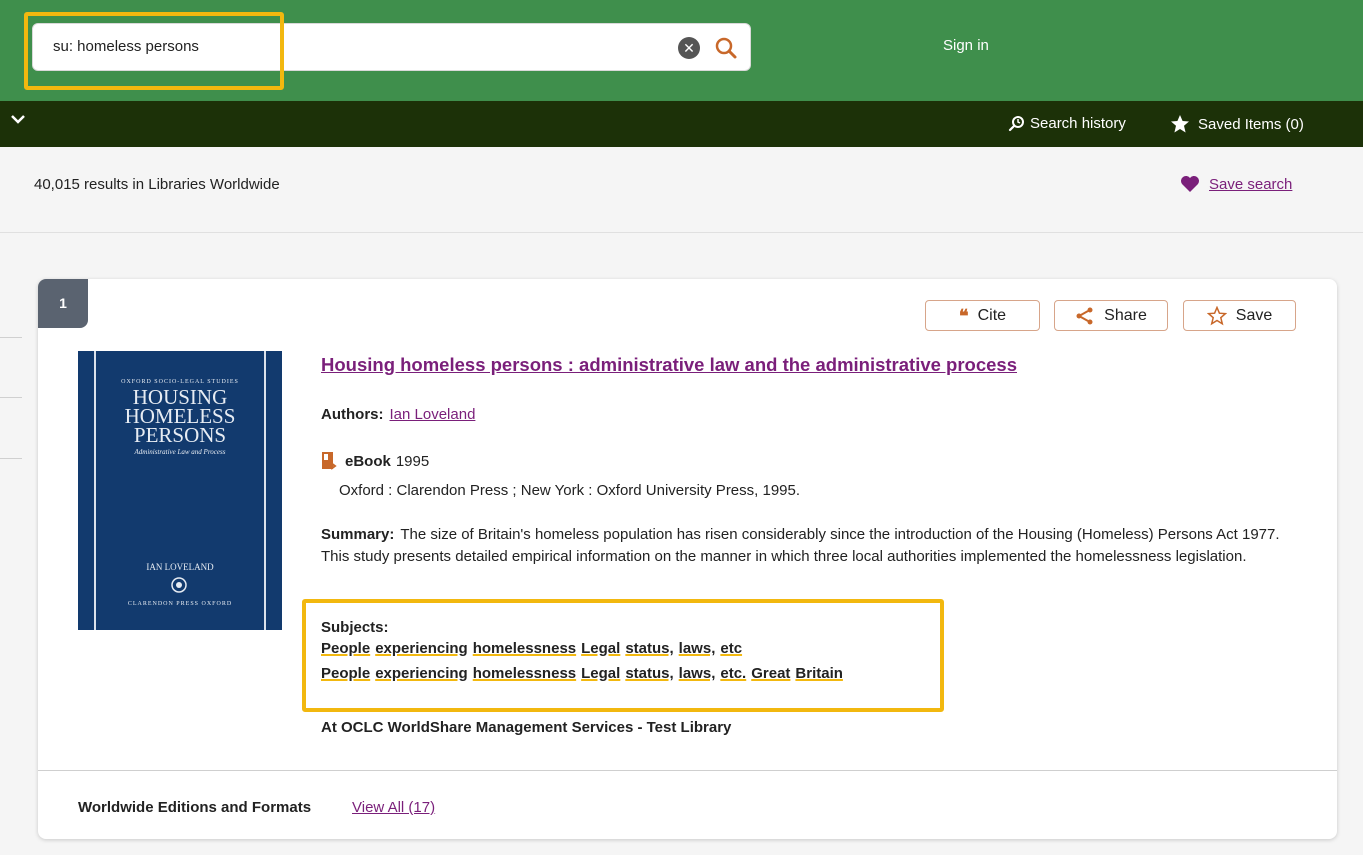 Image resolution: width=1363 pixels, height=855 pixels. Describe the element at coordinates (180, 452) in the screenshot. I see `cover-subtitle: Administrative Law and Process` at that location.